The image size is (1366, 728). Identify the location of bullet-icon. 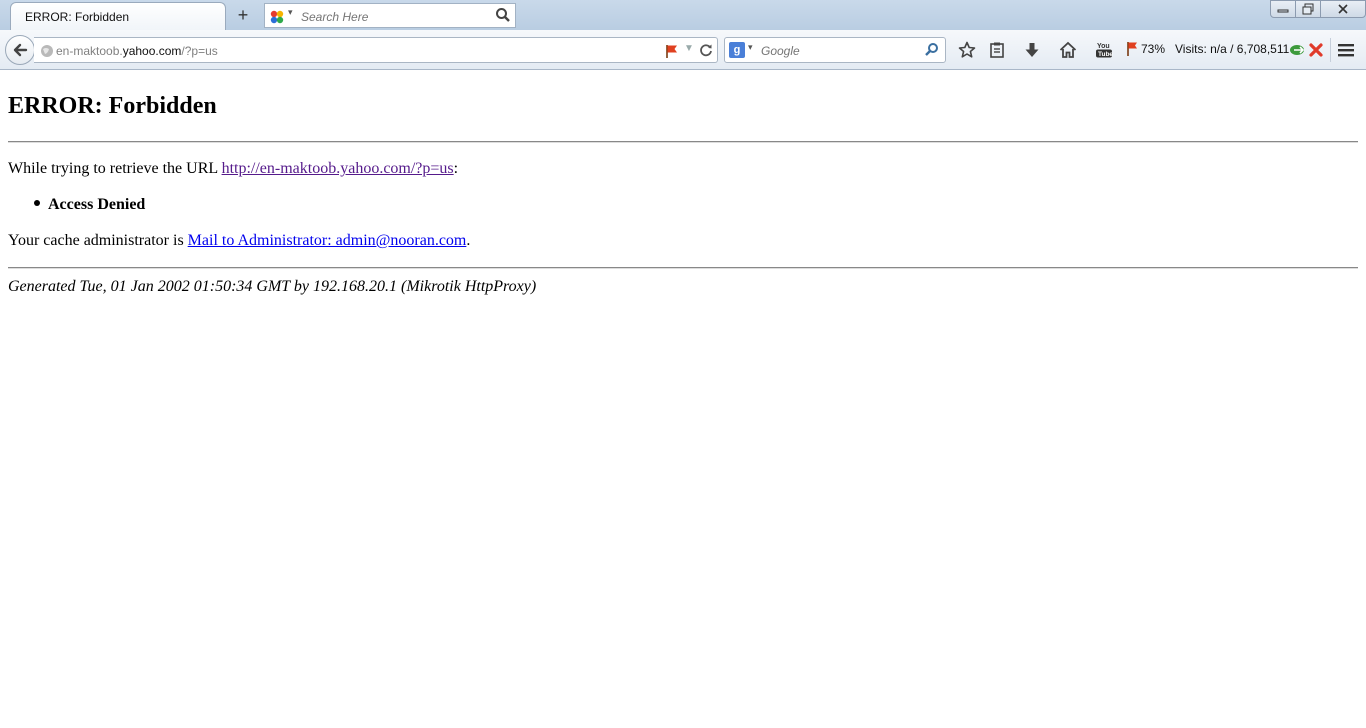
(37, 203).